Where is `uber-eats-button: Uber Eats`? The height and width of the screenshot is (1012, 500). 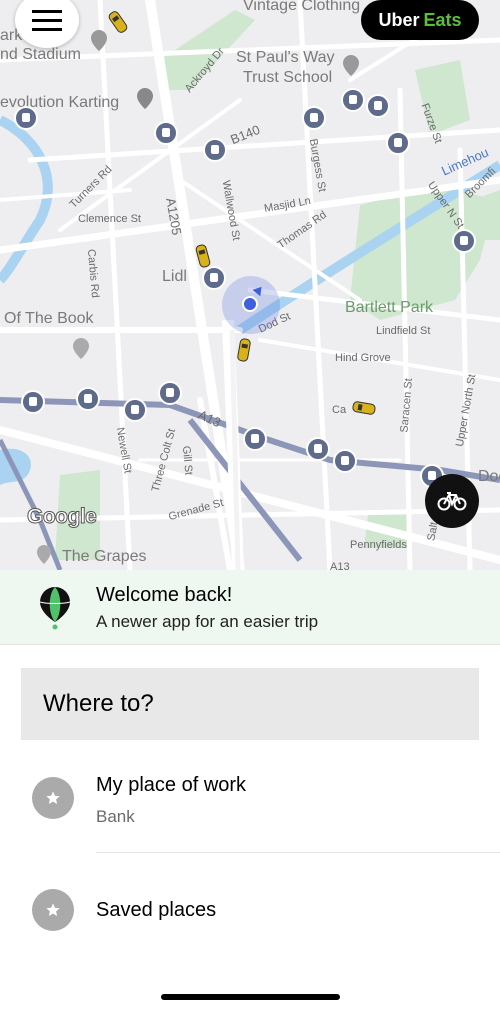
uber-eats-button: Uber Eats is located at coordinates (420, 20).